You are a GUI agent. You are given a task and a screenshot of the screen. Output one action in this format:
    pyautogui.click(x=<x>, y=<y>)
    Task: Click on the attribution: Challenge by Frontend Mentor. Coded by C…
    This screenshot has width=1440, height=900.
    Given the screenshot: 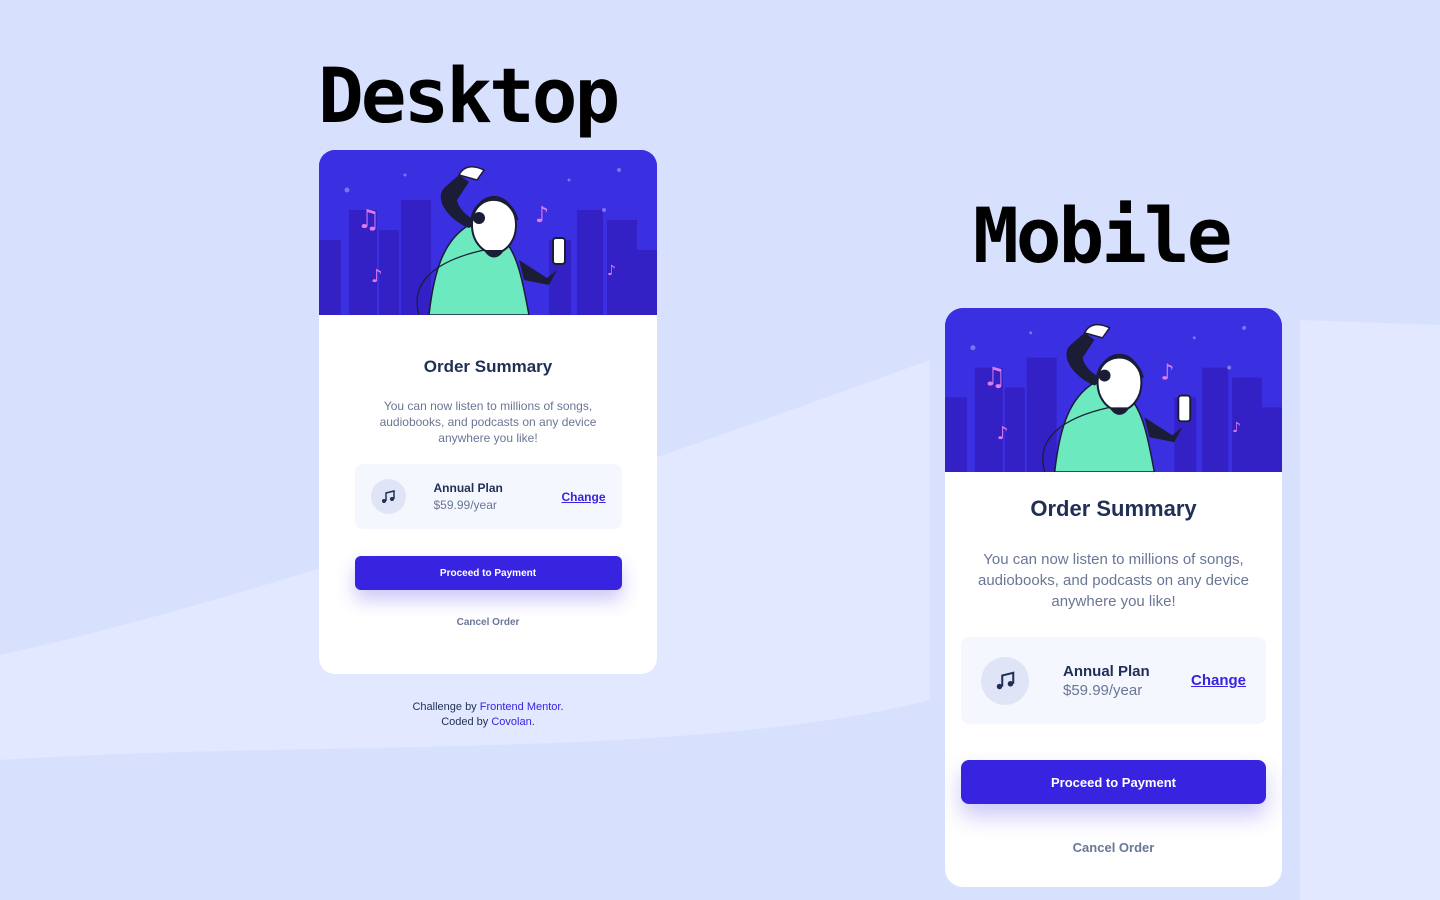 What is the action you would take?
    pyautogui.click(x=488, y=715)
    